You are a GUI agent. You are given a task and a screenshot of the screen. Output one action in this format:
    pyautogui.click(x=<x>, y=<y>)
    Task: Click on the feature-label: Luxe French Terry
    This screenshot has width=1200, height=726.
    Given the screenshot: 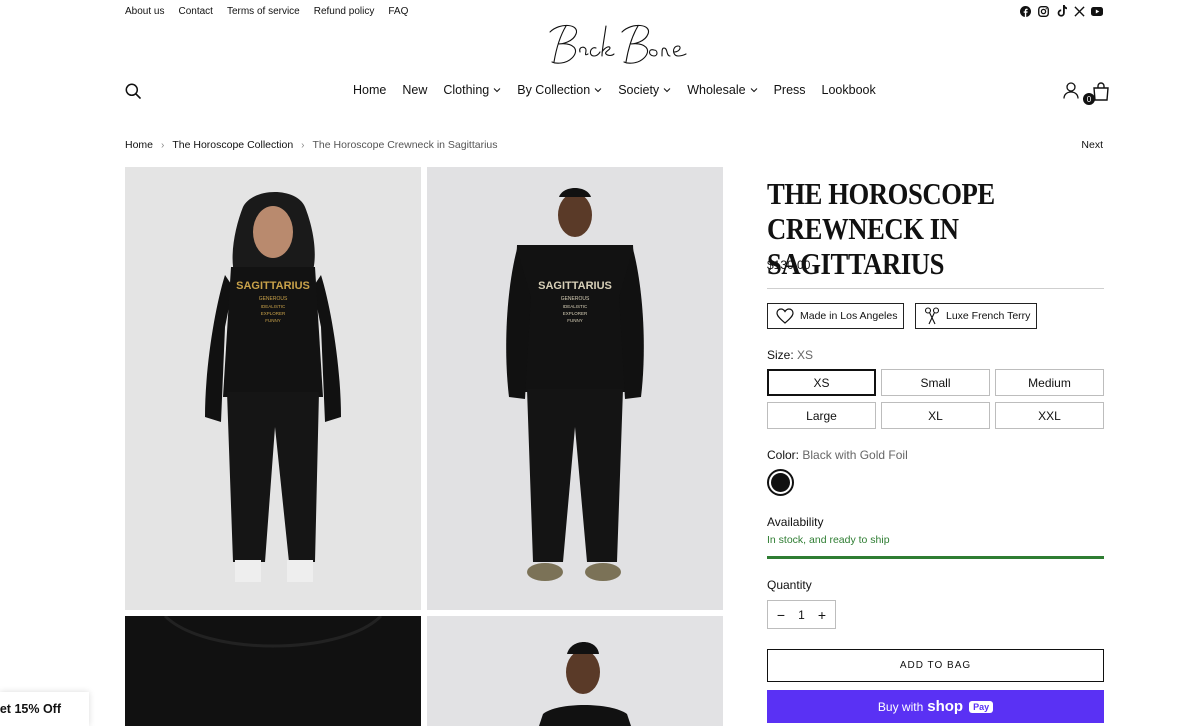 What is the action you would take?
    pyautogui.click(x=988, y=316)
    